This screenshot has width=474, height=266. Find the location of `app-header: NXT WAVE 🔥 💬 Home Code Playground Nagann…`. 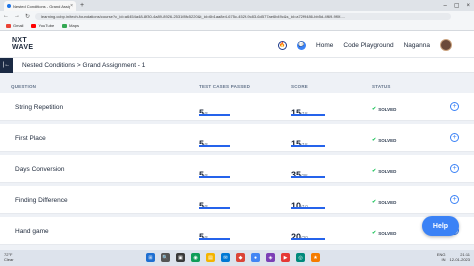

app-header: NXT WAVE 🔥 💬 Home Code Playground Nagann… is located at coordinates (237, 44).